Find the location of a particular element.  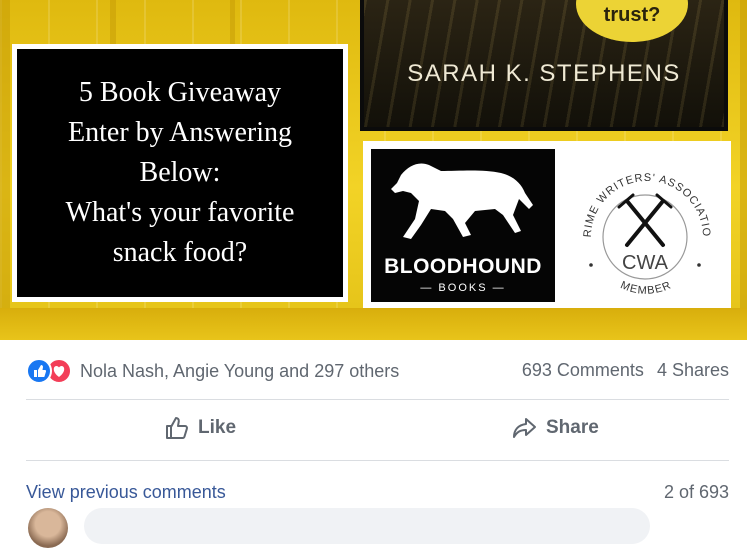

bloodhound-subtitle: — BOOKS — is located at coordinates (463, 288).